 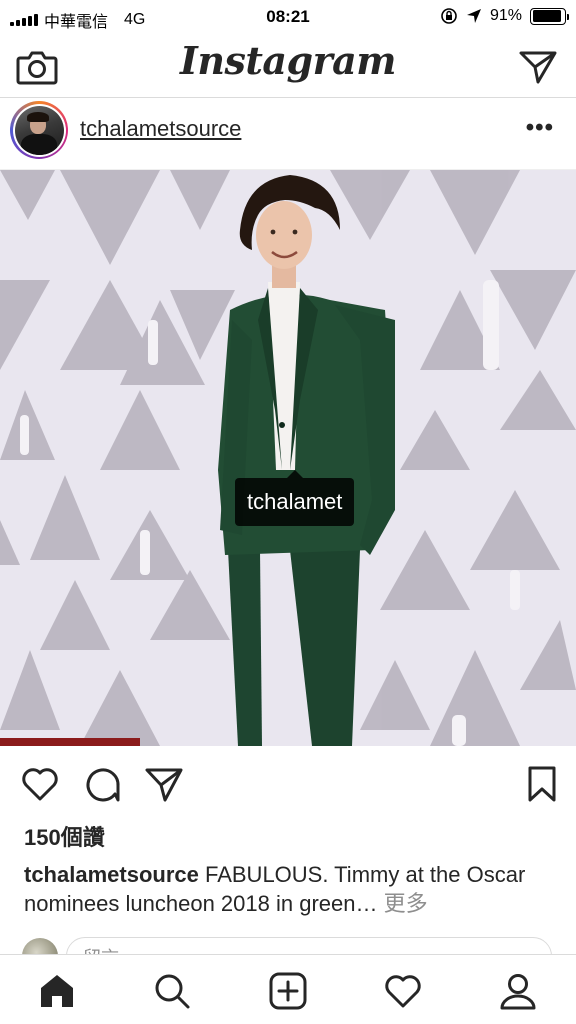 What do you see at coordinates (164, 784) in the screenshot?
I see `share-icon` at bounding box center [164, 784].